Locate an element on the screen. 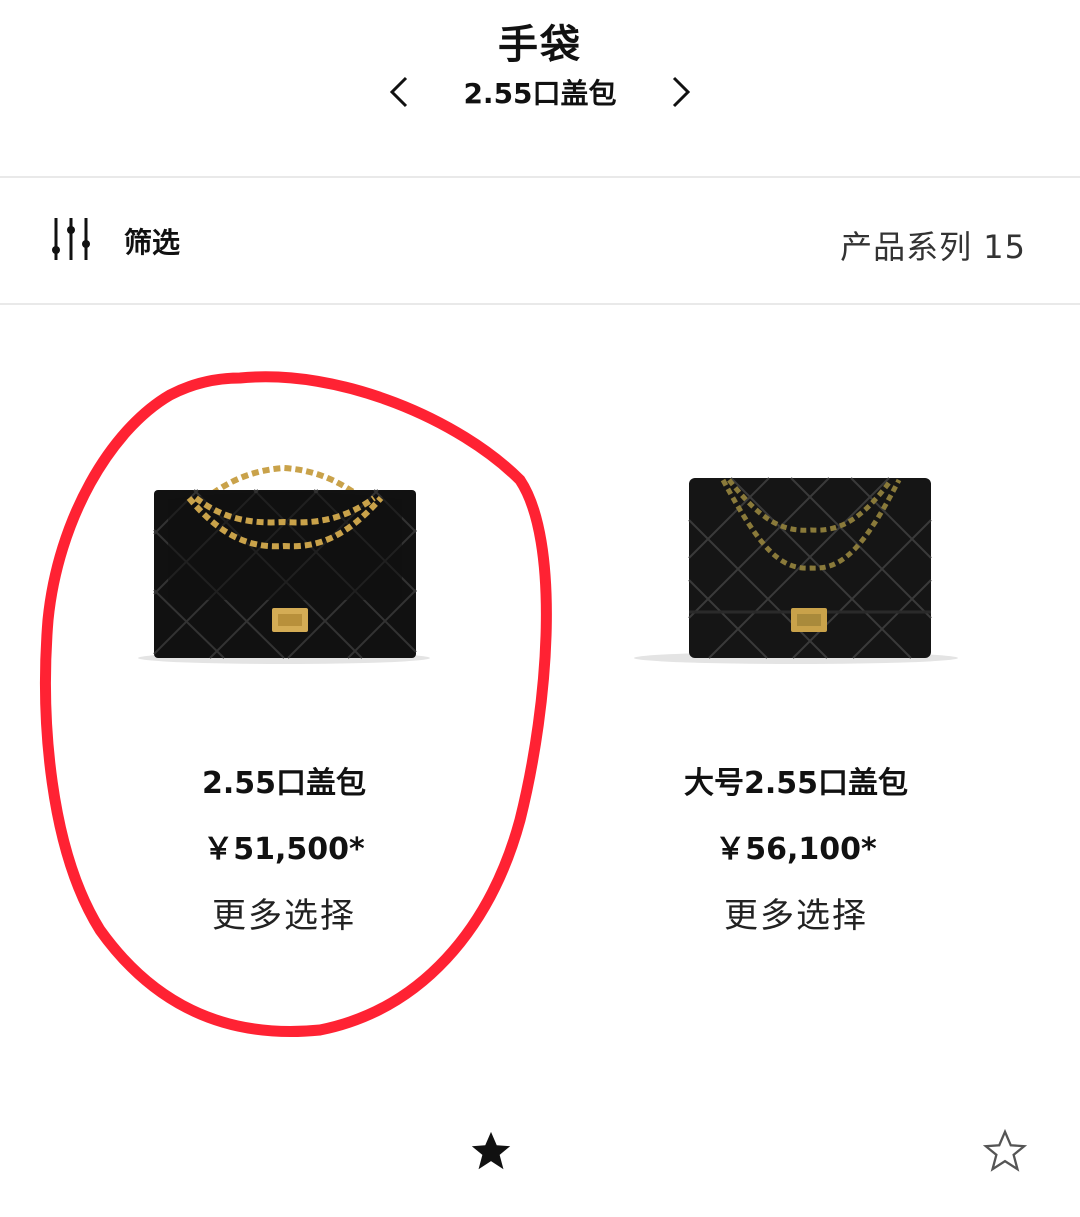 This screenshot has width=1080, height=1217. favorite-star-filled-icon is located at coordinates (491, 1151).